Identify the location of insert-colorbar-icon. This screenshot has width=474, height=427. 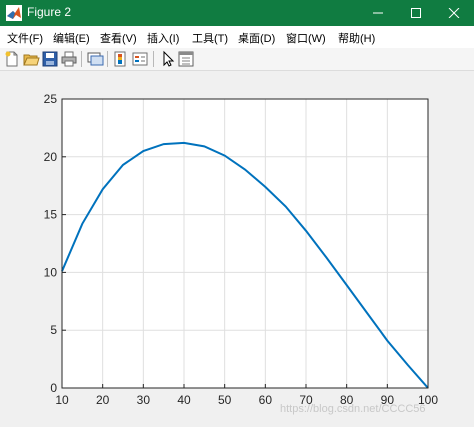
(120, 59).